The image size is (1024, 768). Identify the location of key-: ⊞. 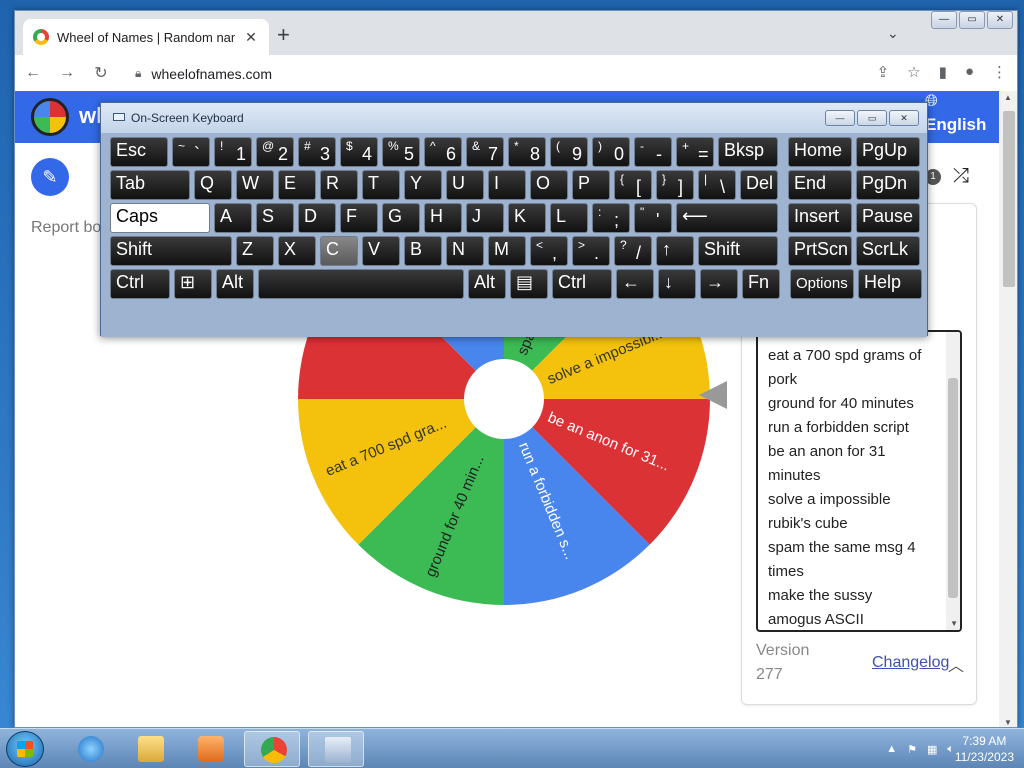
(193, 284).